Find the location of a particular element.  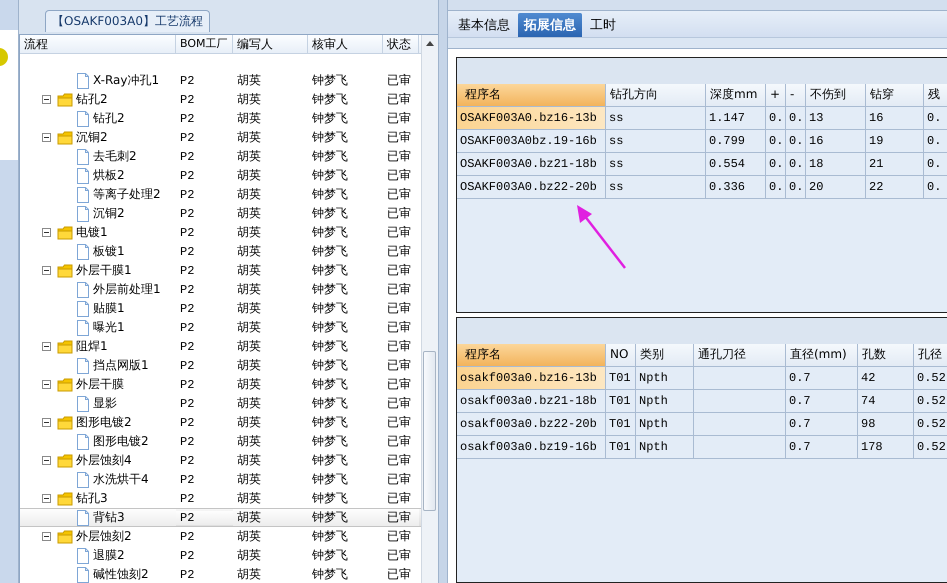

column-header: 直径(mm) is located at coordinates (822, 355).